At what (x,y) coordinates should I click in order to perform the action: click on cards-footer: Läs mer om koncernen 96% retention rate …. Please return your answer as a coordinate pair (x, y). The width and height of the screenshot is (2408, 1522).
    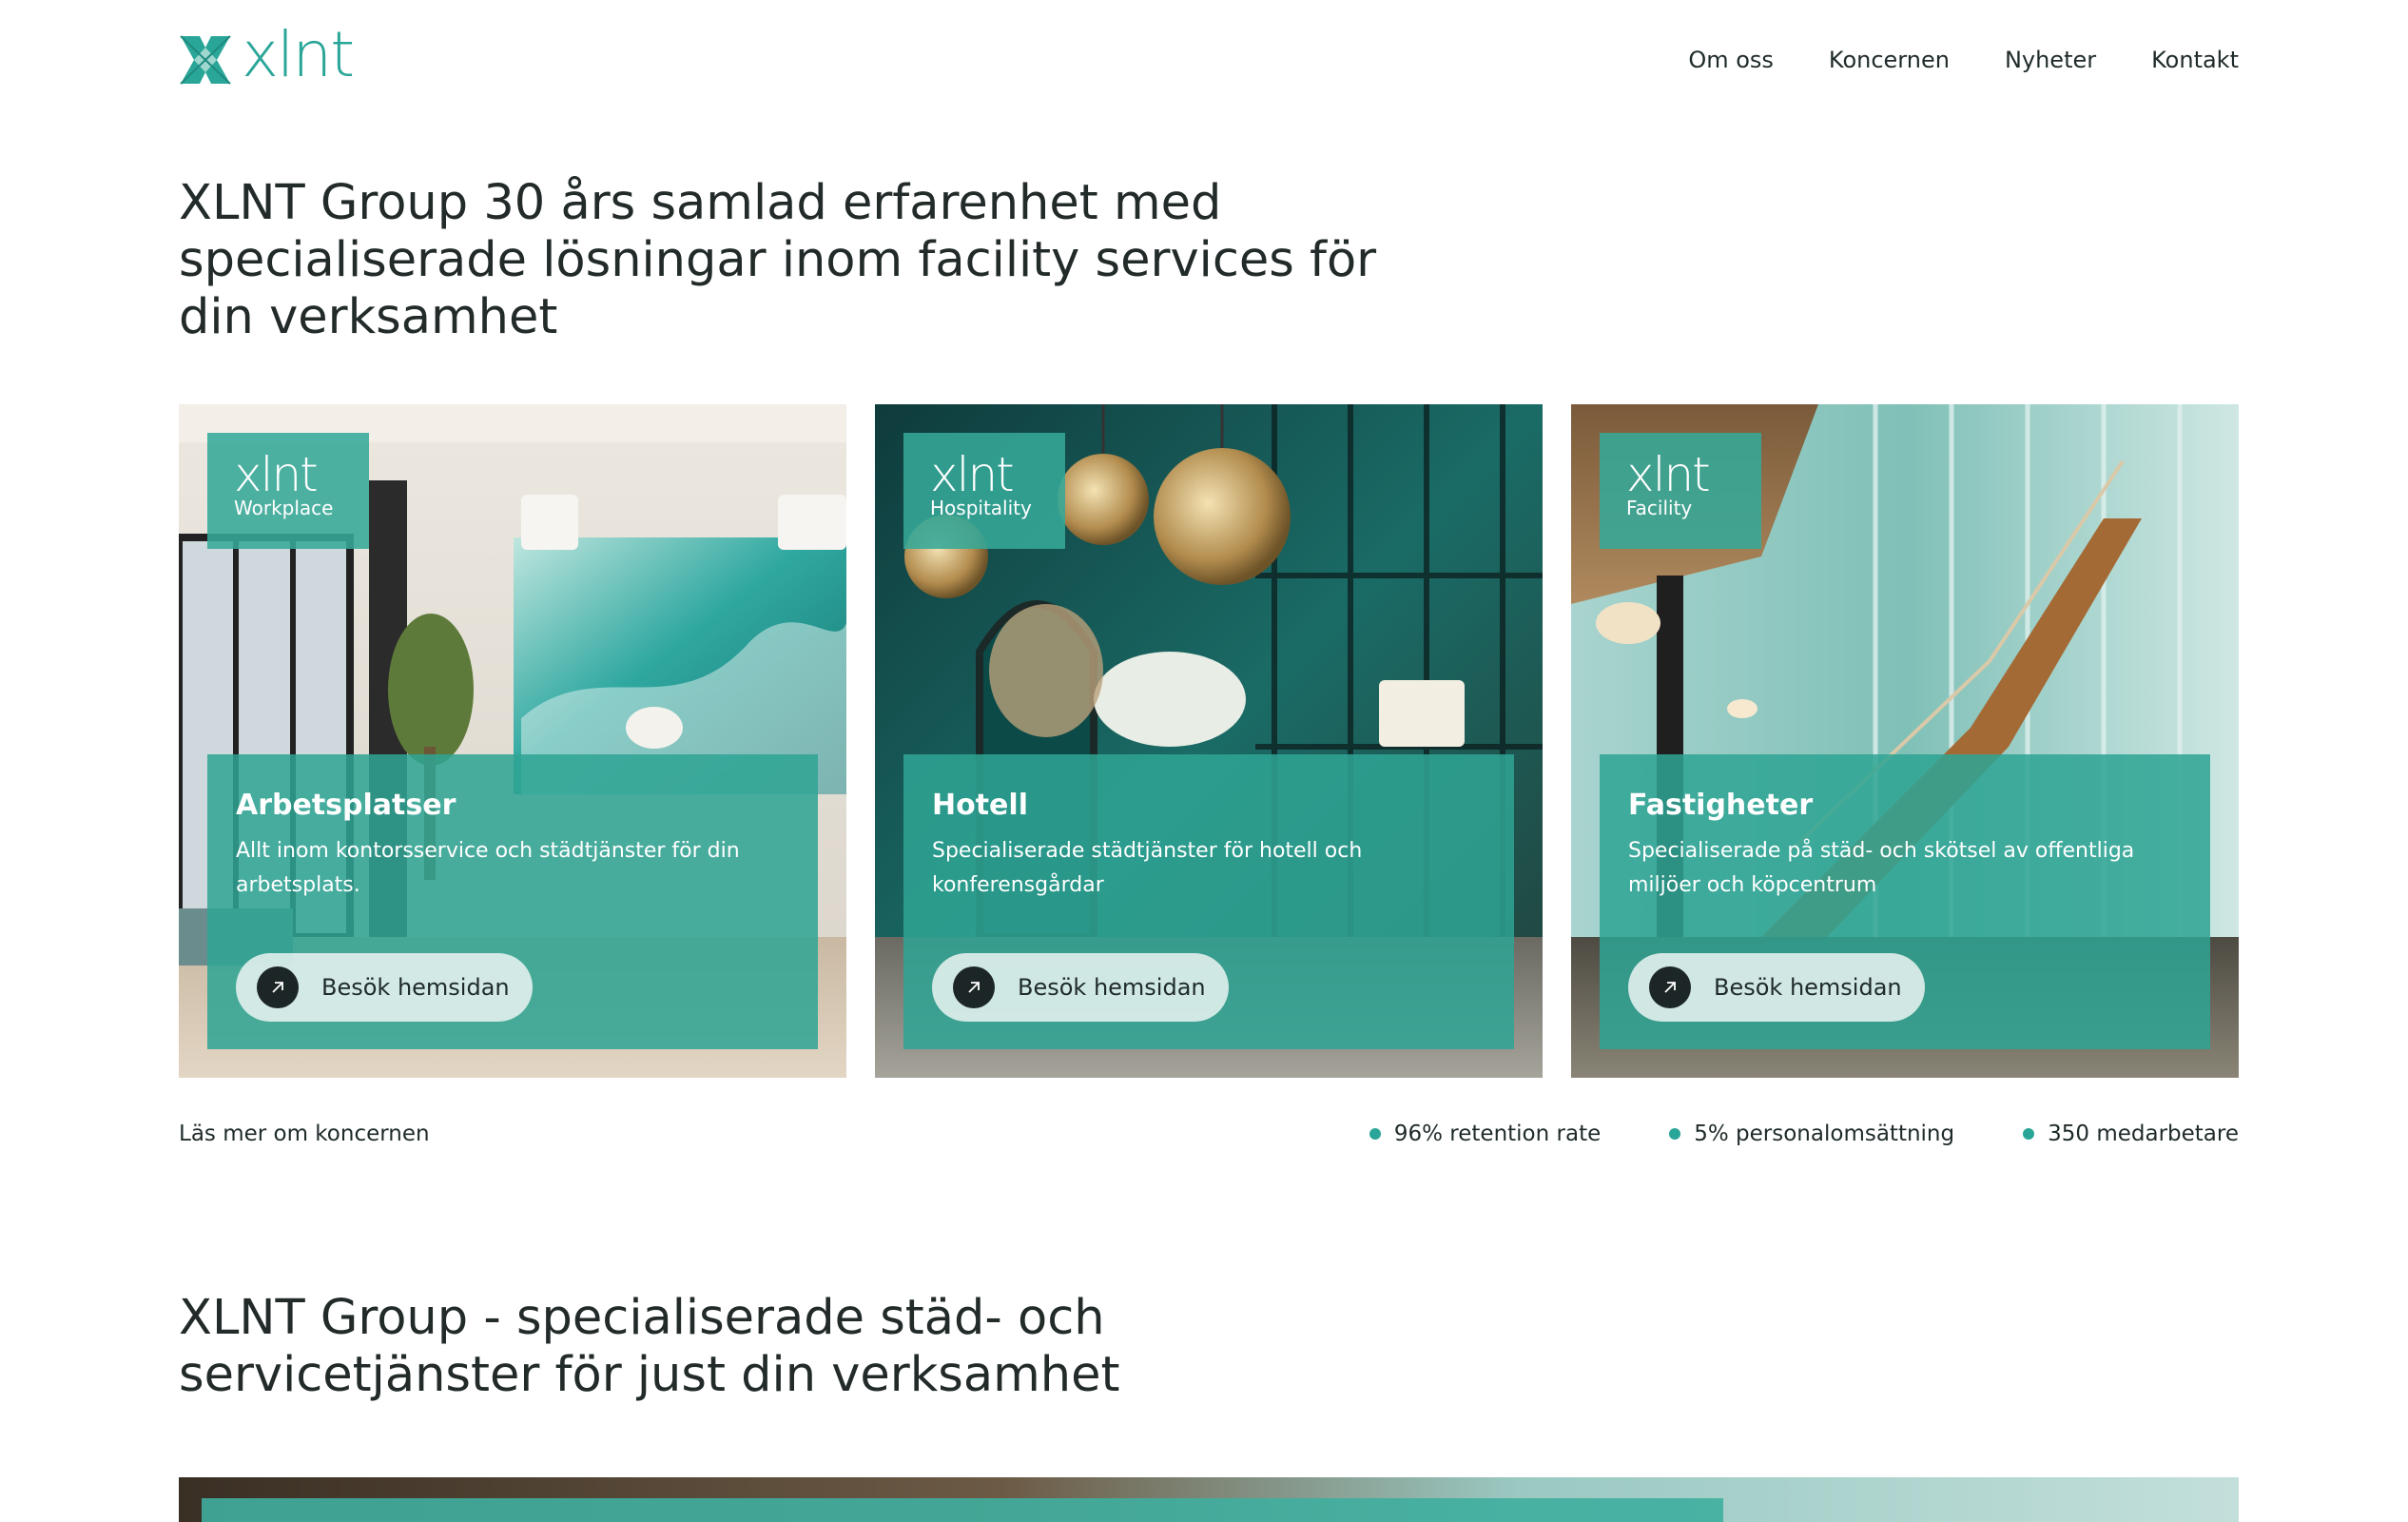
    Looking at the image, I should click on (1209, 1134).